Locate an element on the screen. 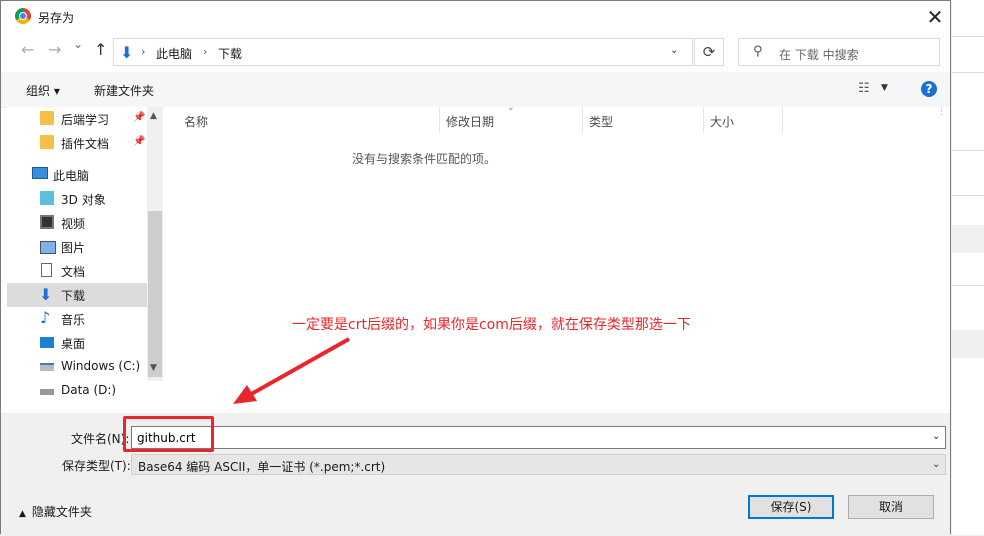 This screenshot has height=536, width=984. empty-message: 没有与搜索条件匹配的项。 is located at coordinates (423, 159).